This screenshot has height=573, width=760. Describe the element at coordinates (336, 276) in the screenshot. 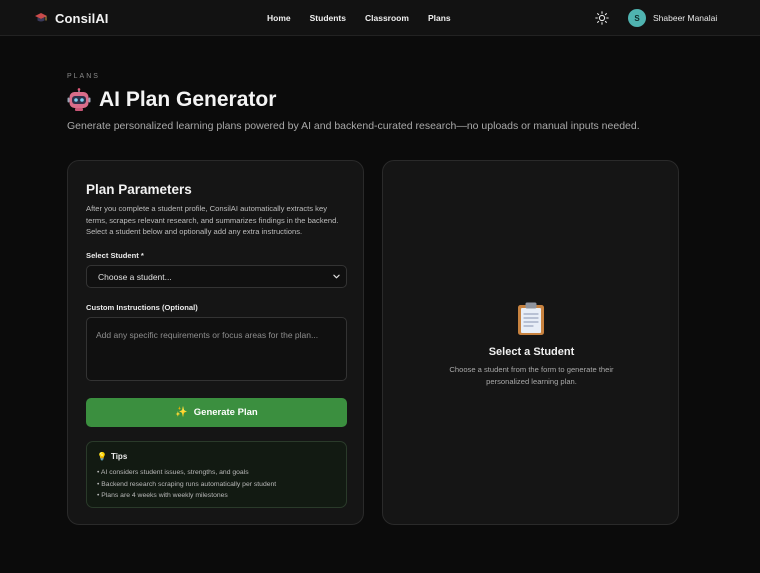

I see `chevron-down-icon` at that location.